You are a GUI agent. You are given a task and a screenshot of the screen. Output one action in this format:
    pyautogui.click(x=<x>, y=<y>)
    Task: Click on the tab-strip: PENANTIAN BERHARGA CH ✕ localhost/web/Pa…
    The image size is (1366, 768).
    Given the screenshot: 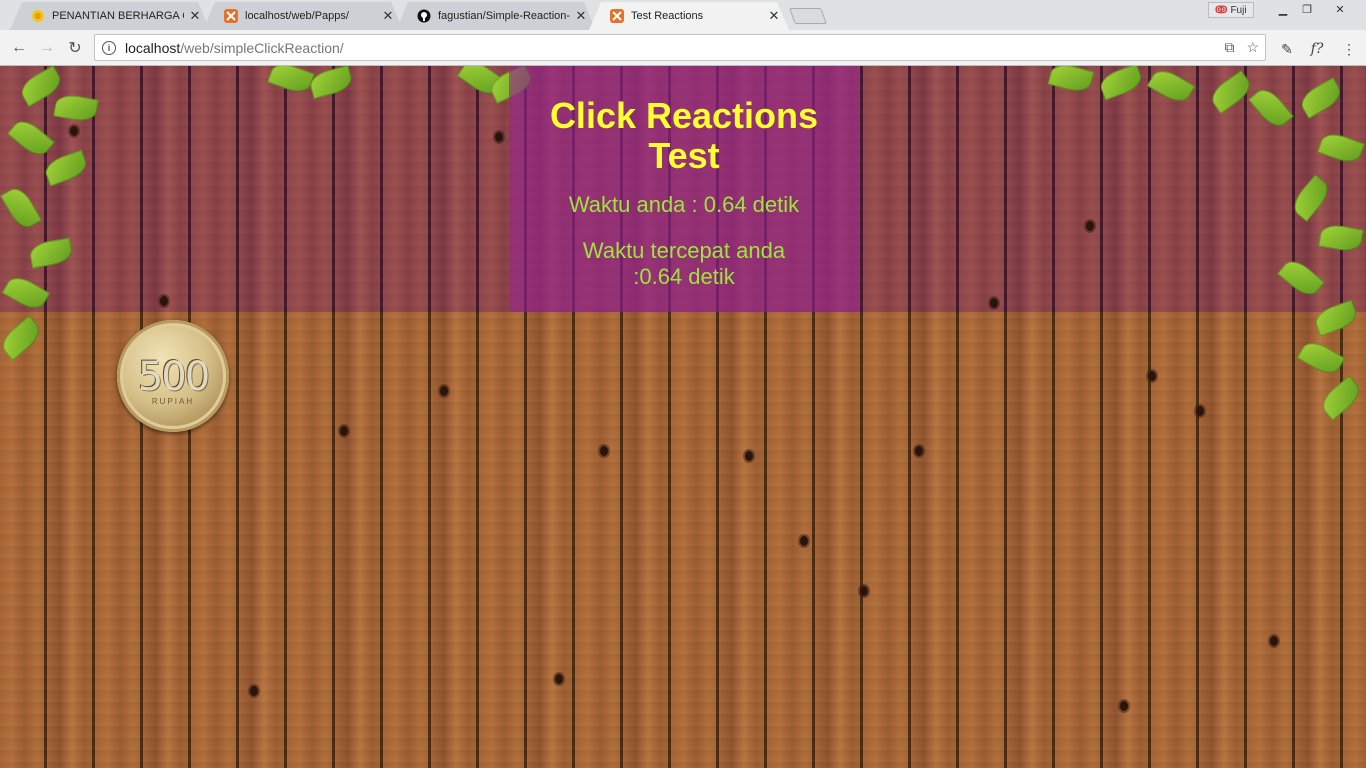 What is the action you would take?
    pyautogui.click(x=683, y=15)
    